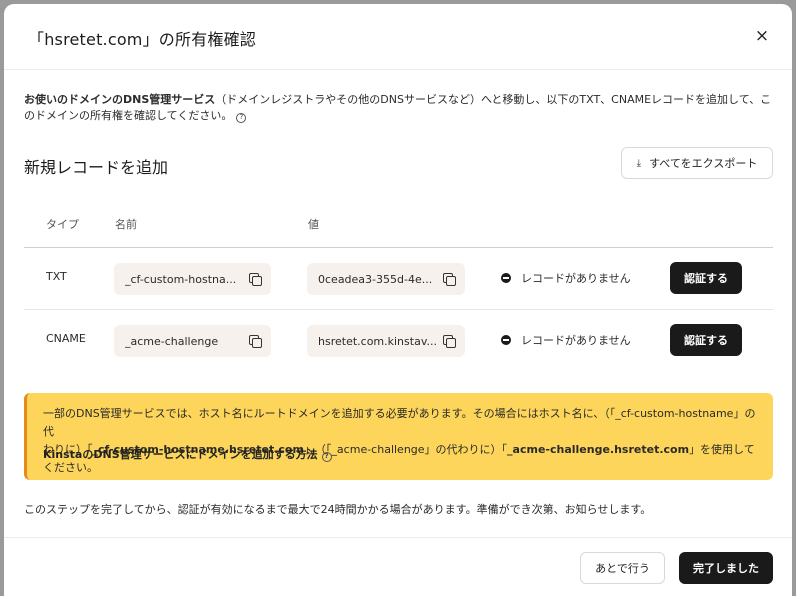 This screenshot has width=796, height=596. I want to click on row-2-name: _acme-challenge, so click(172, 341).